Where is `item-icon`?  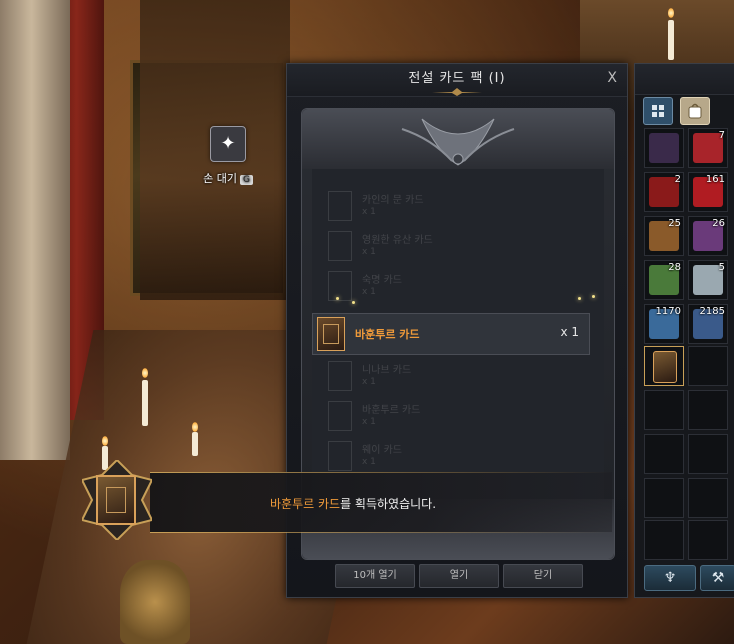 item-icon is located at coordinates (664, 148).